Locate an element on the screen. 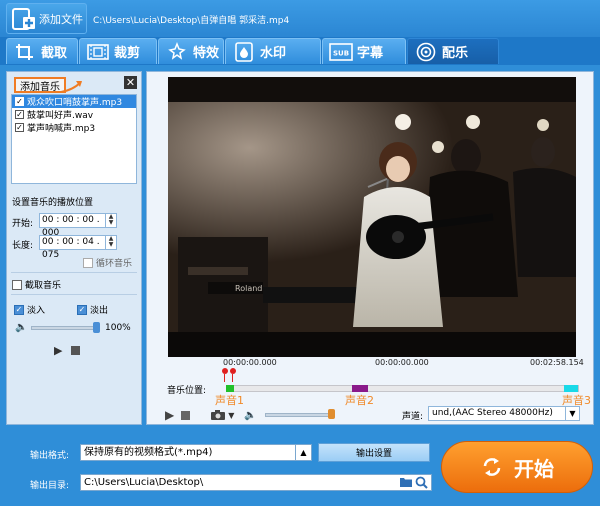 Image resolution: width=600 pixels, height=506 pixels. time-end: 00:02:58.154 is located at coordinates (557, 362).